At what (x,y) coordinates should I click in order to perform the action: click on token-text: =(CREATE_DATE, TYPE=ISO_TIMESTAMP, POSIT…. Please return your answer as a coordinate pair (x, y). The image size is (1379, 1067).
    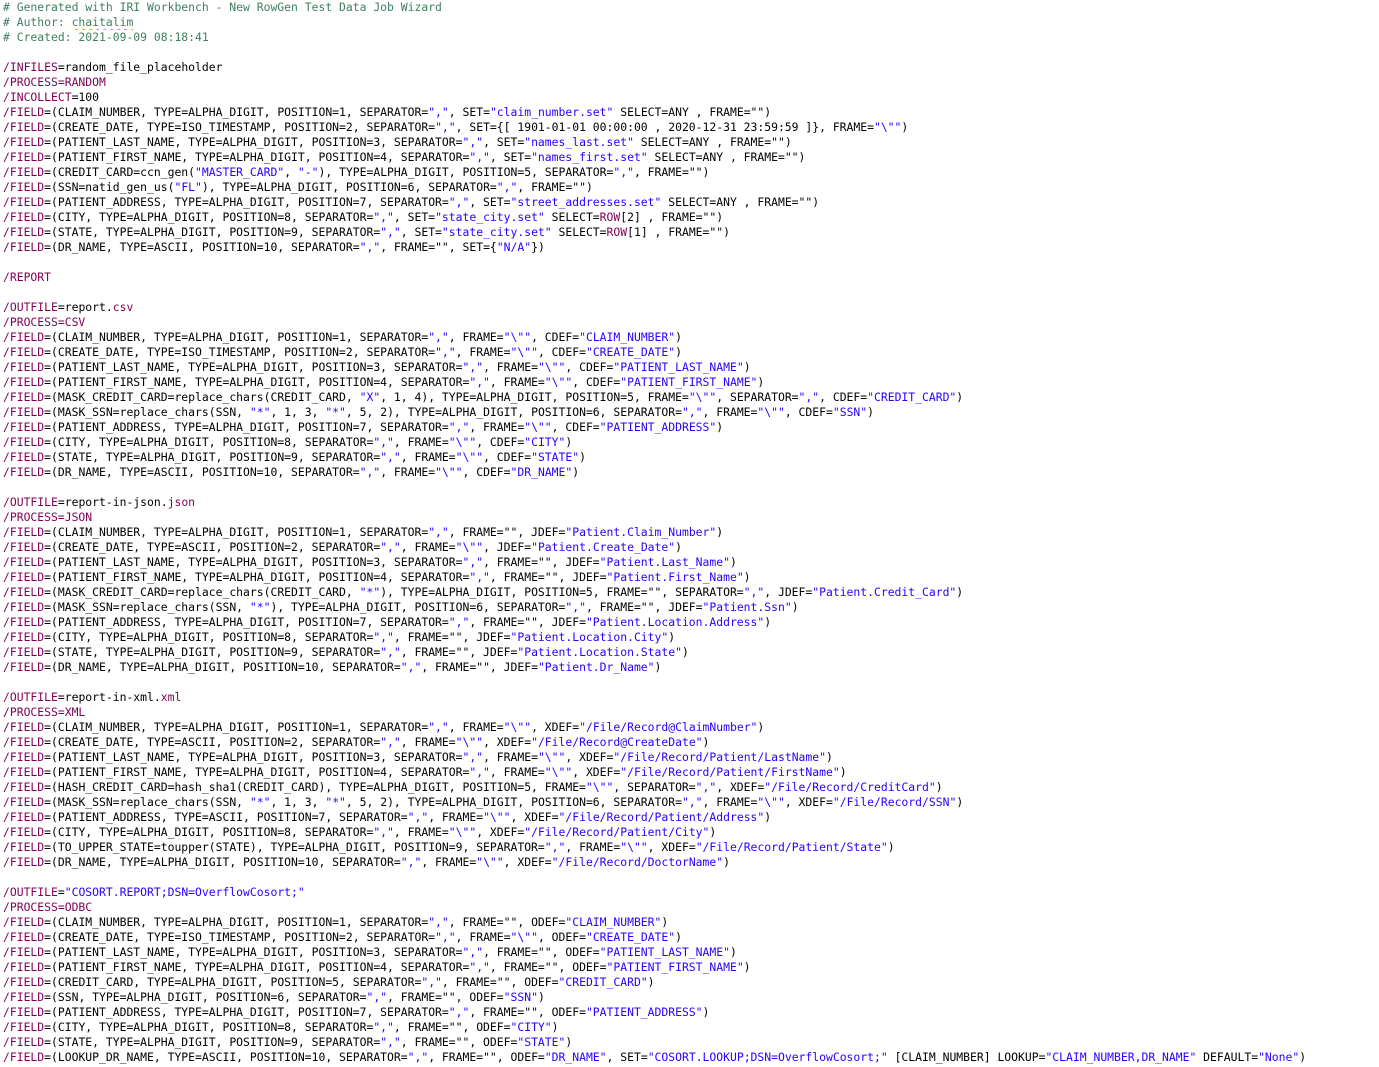
    Looking at the image, I should click on (240, 352).